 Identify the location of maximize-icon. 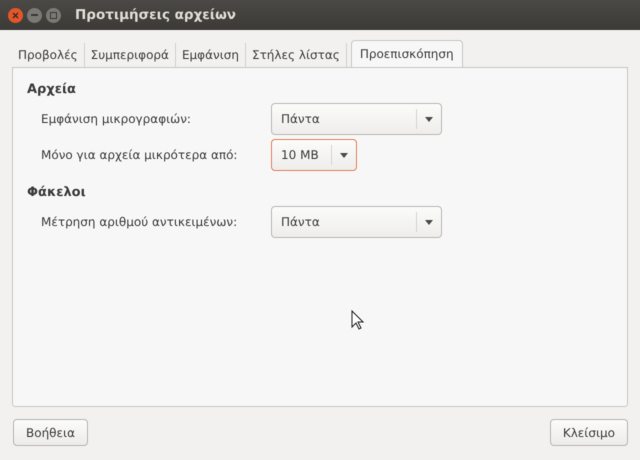
(53, 15).